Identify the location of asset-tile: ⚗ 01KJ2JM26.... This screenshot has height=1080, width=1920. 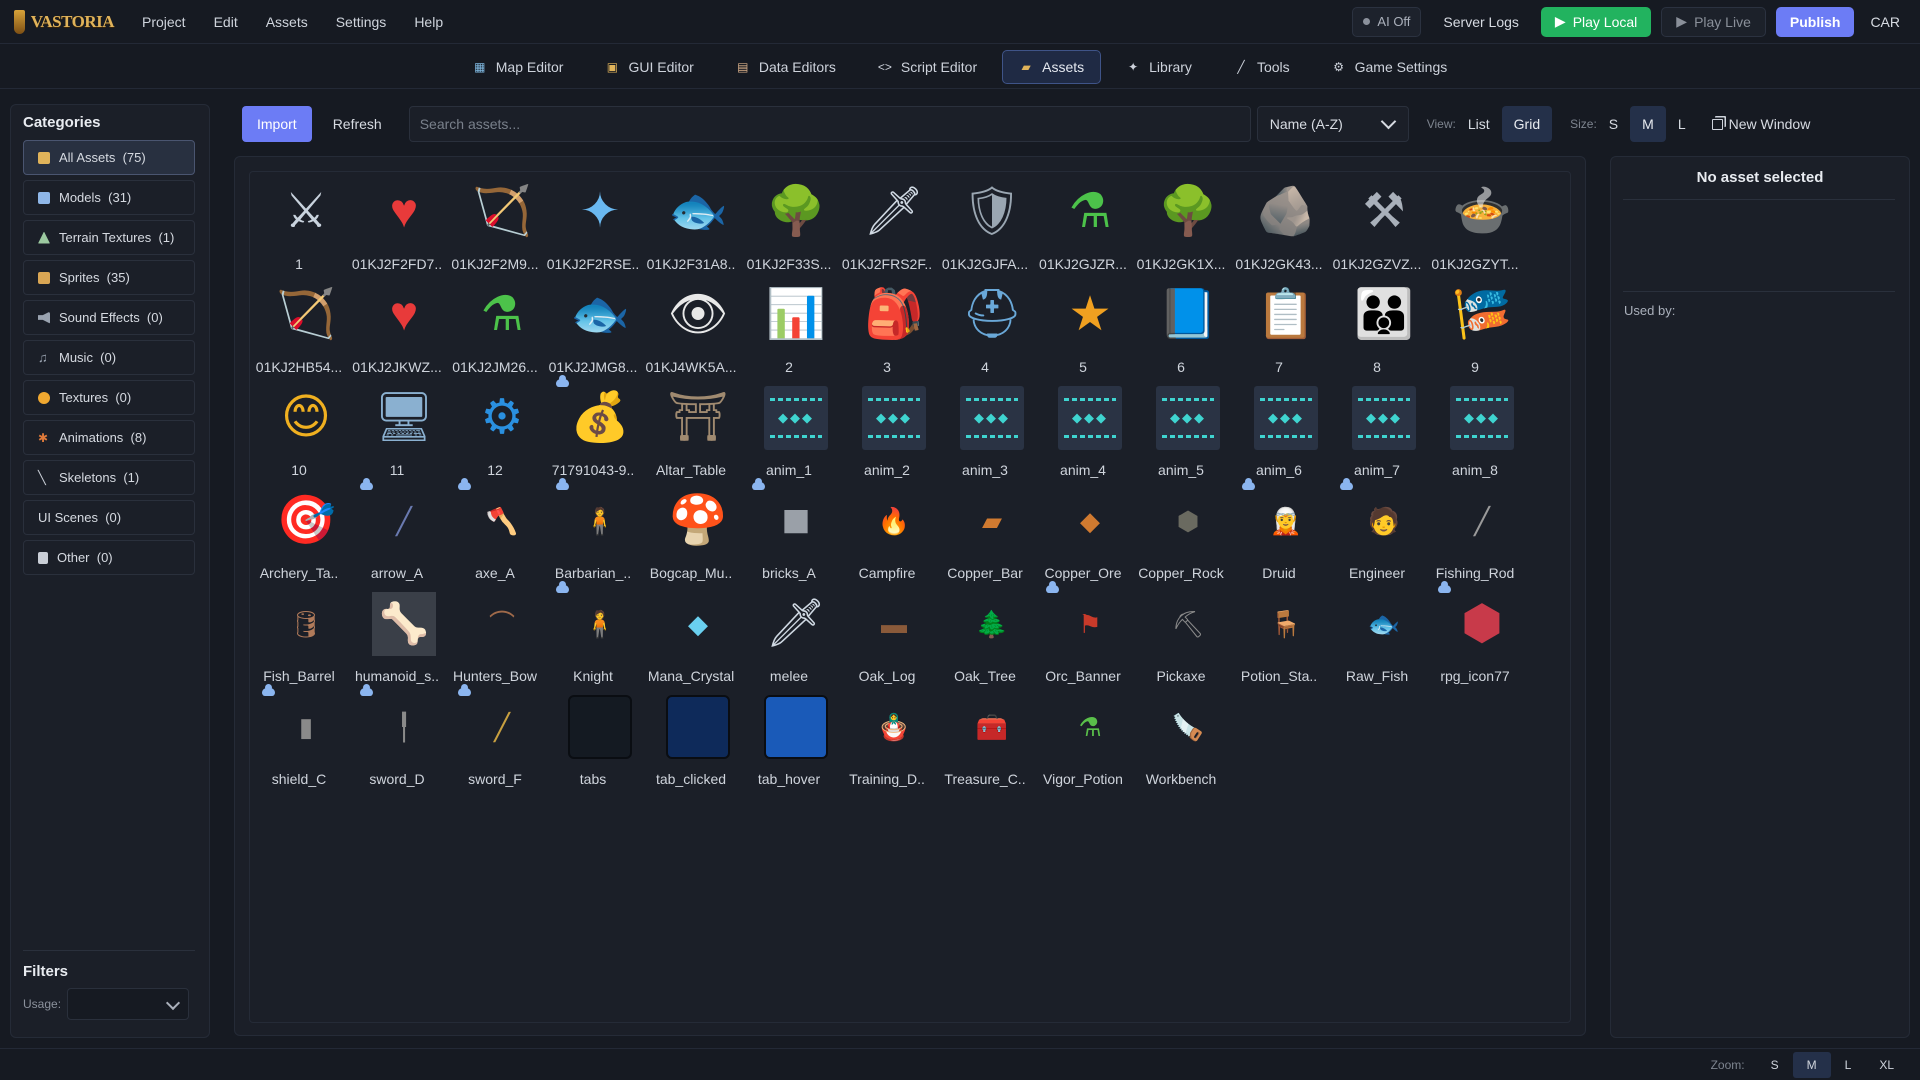
(495, 330).